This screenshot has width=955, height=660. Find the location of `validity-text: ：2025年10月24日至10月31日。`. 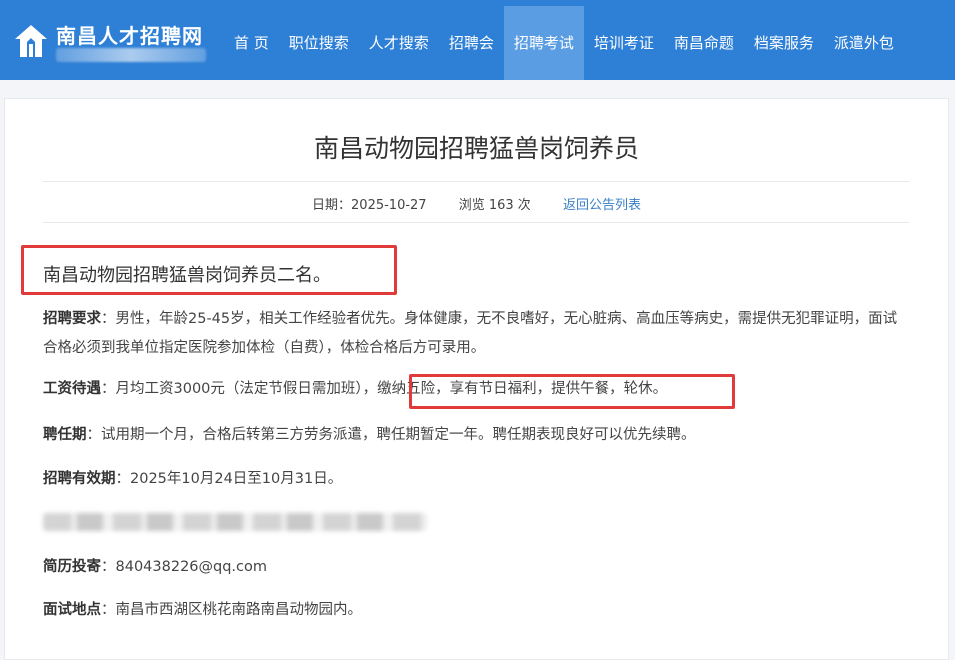

validity-text: ：2025年10月24日至10月31日。 is located at coordinates (229, 479).